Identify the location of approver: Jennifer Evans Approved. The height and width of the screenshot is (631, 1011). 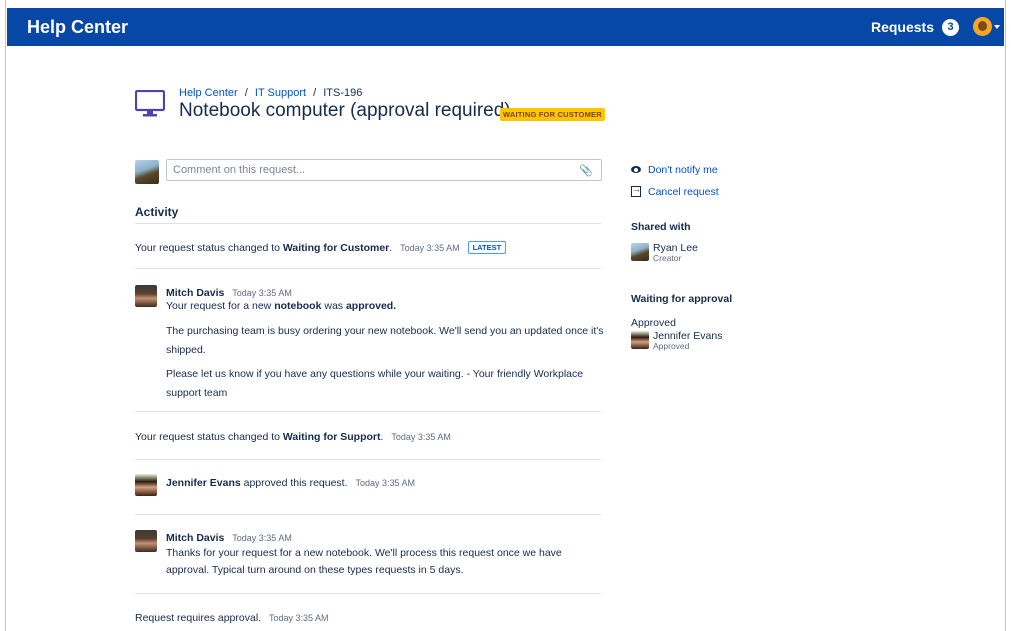
(687, 341).